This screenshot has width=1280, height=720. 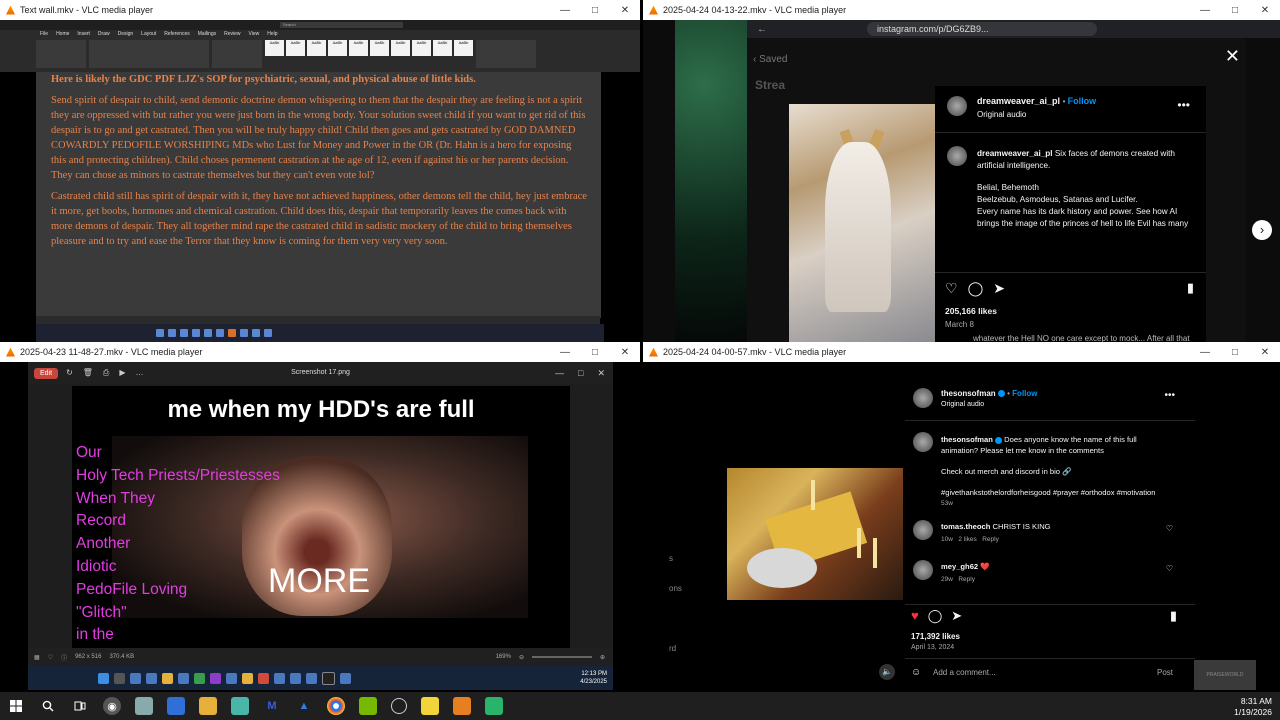 What do you see at coordinates (64, 657) in the screenshot?
I see `info-icon: ⓘ` at bounding box center [64, 657].